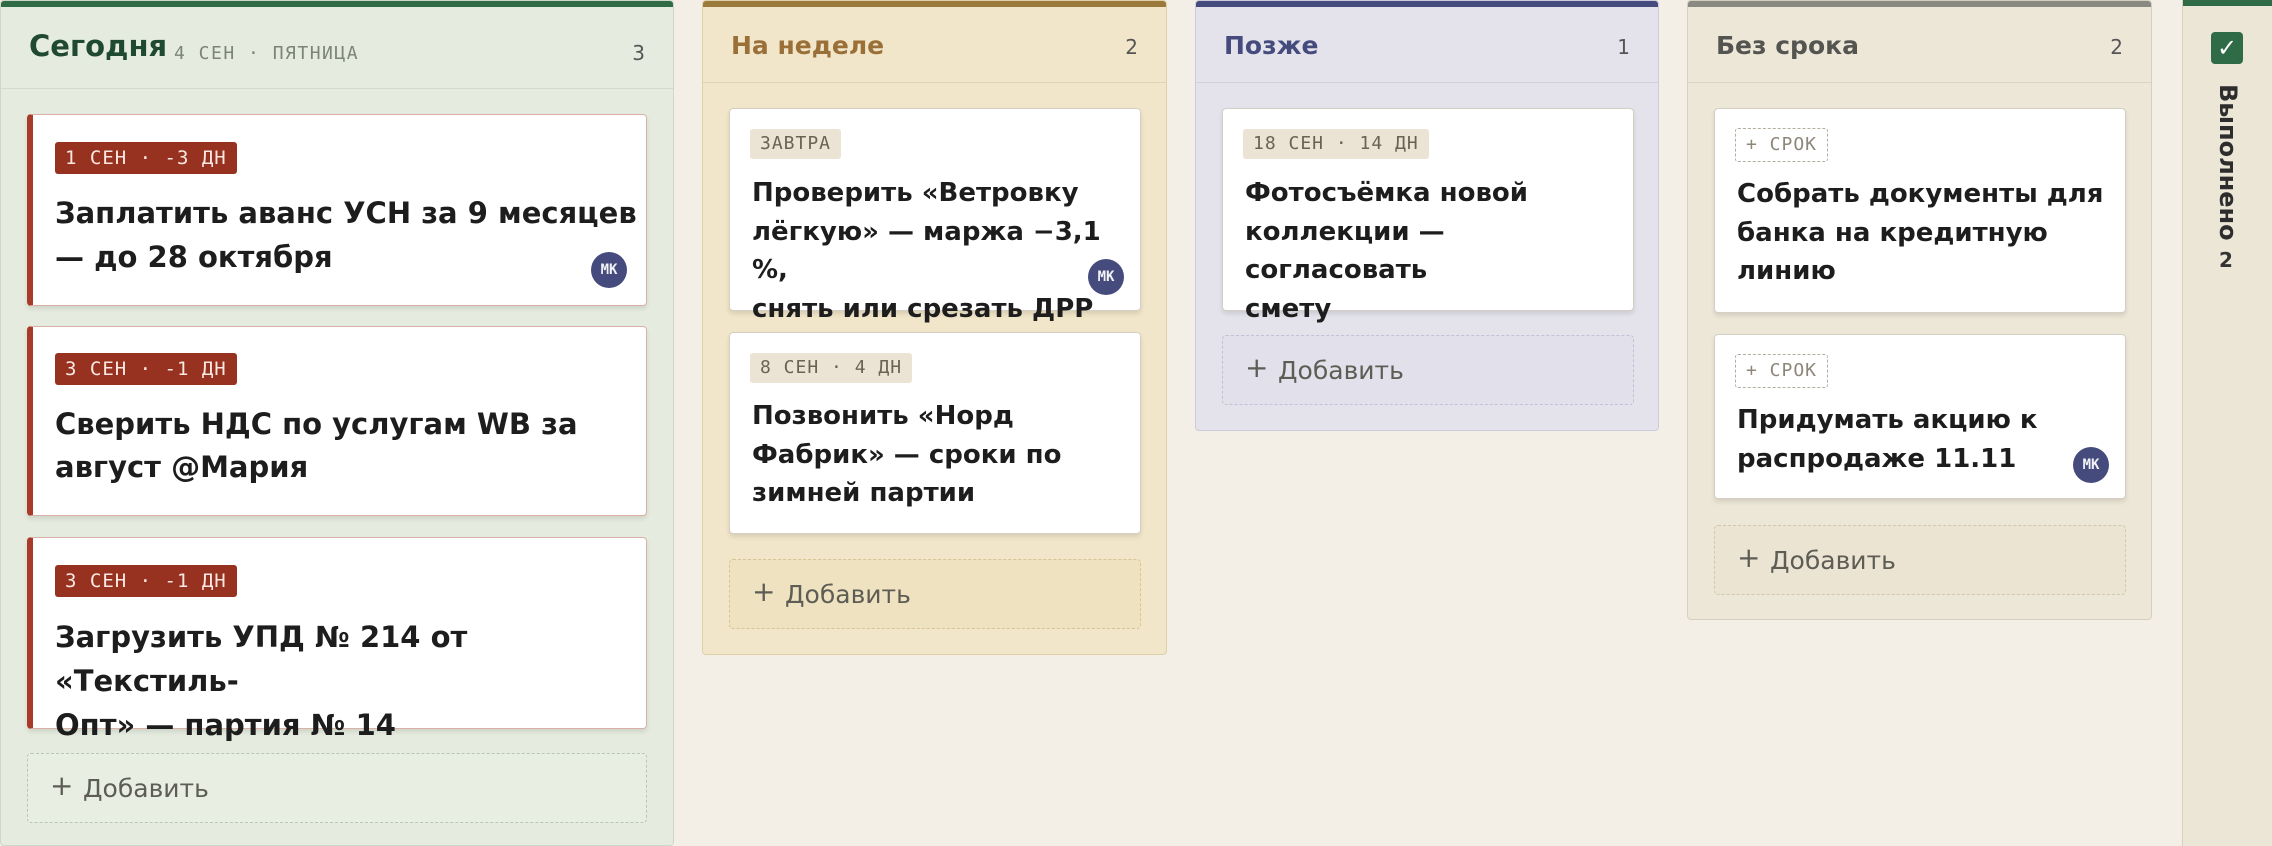  Describe the element at coordinates (926, 251) in the screenshot. I see `task-title-line: лёгкую» — маржа −3,1 %,` at that location.